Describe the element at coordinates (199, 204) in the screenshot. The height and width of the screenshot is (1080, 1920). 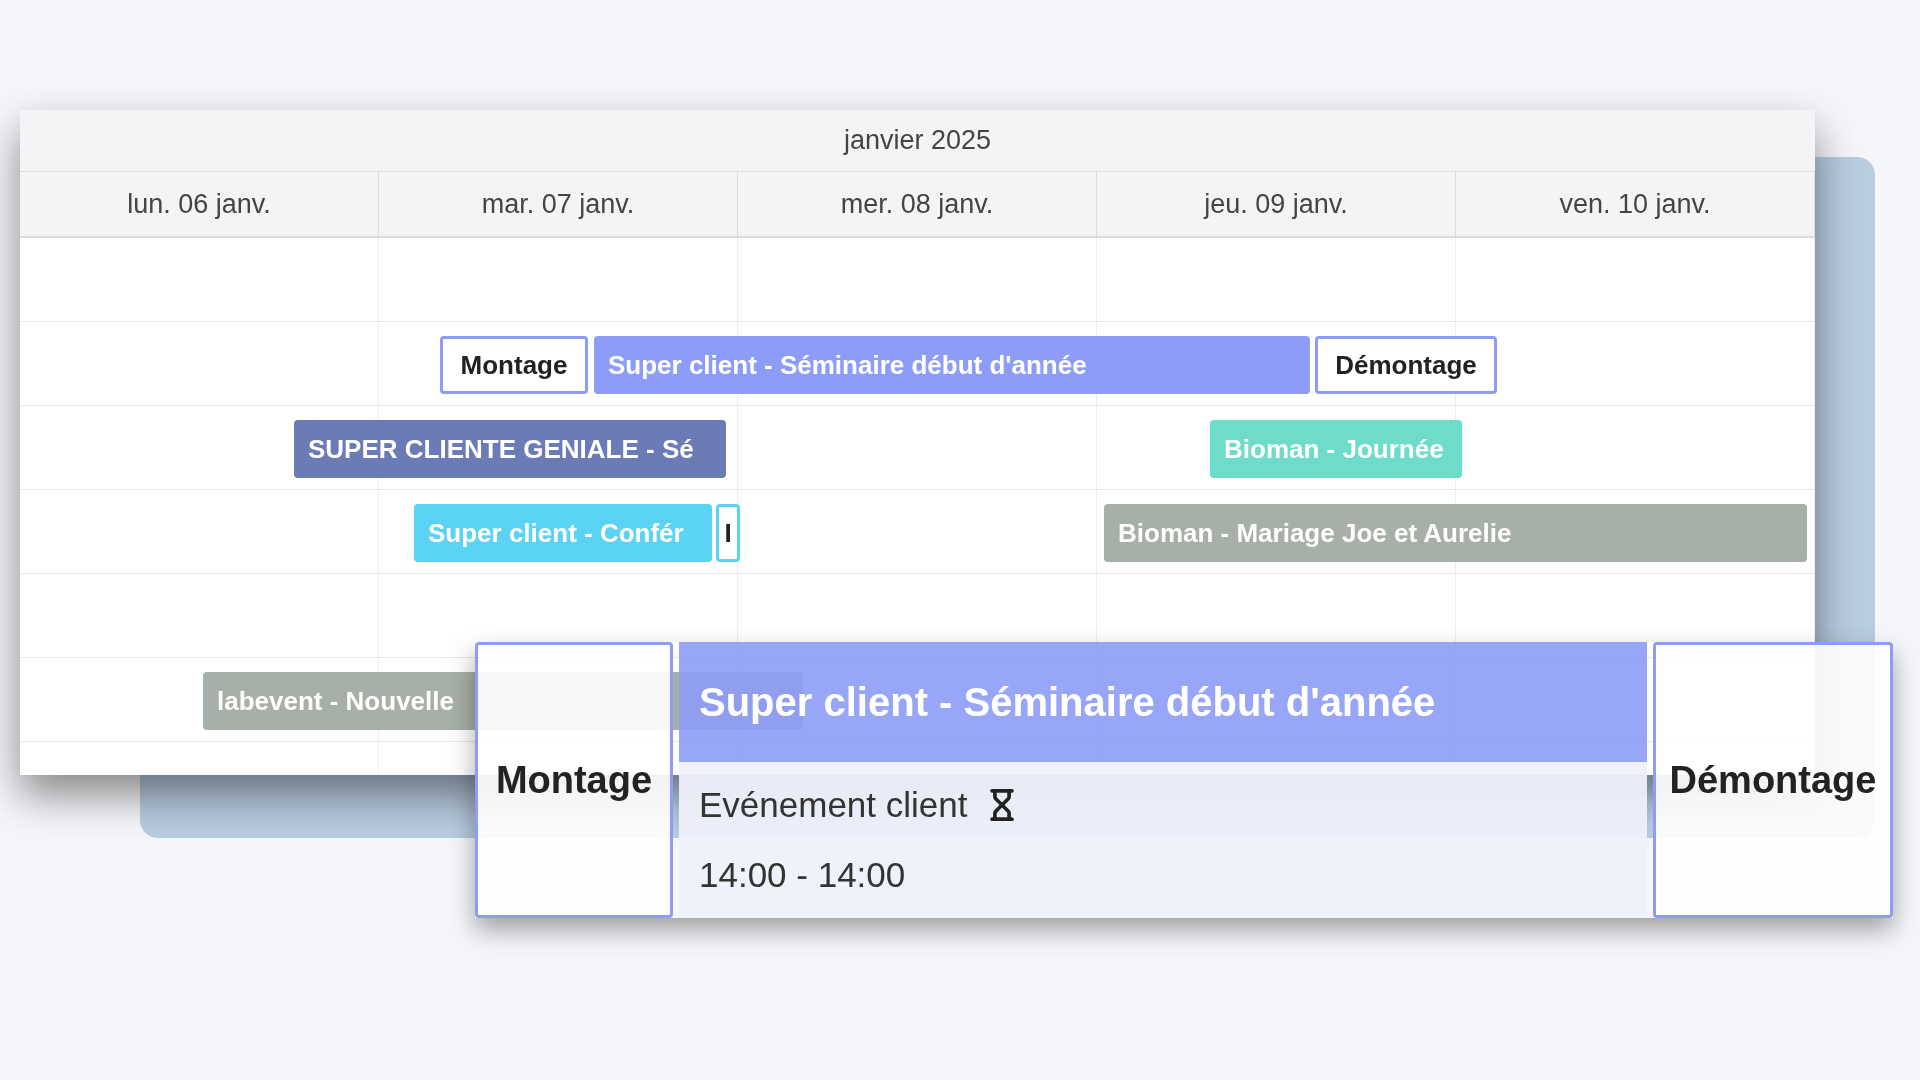
I see `day-header: lun. 06 janv.` at that location.